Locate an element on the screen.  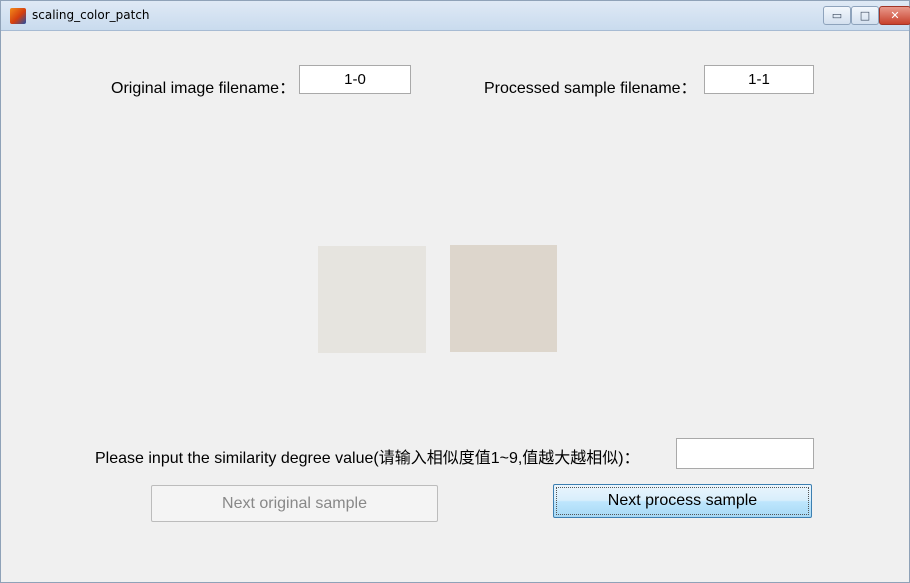
processed-filename-field: 1-1 is located at coordinates (759, 79).